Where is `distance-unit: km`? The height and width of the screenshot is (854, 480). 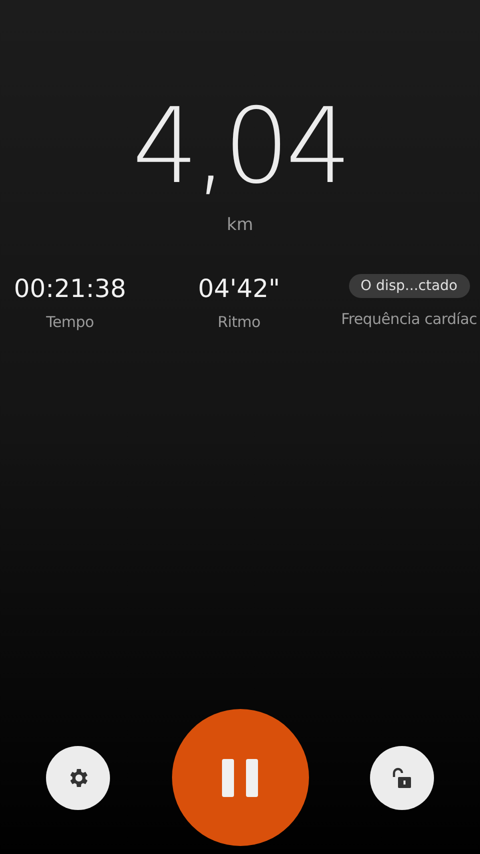
distance-unit: km is located at coordinates (240, 225).